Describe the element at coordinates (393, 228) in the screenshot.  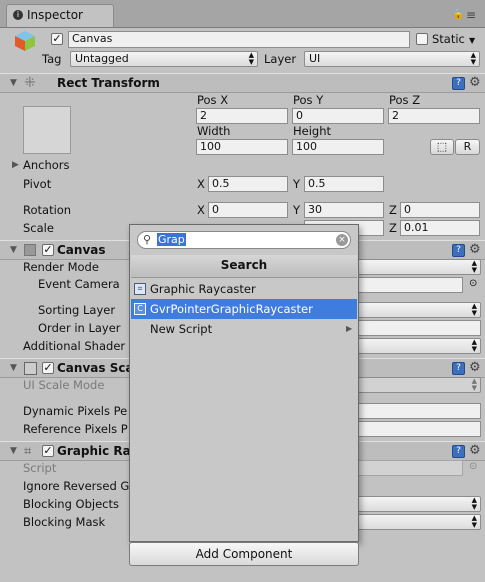
I see `scale-z-label: Z` at that location.